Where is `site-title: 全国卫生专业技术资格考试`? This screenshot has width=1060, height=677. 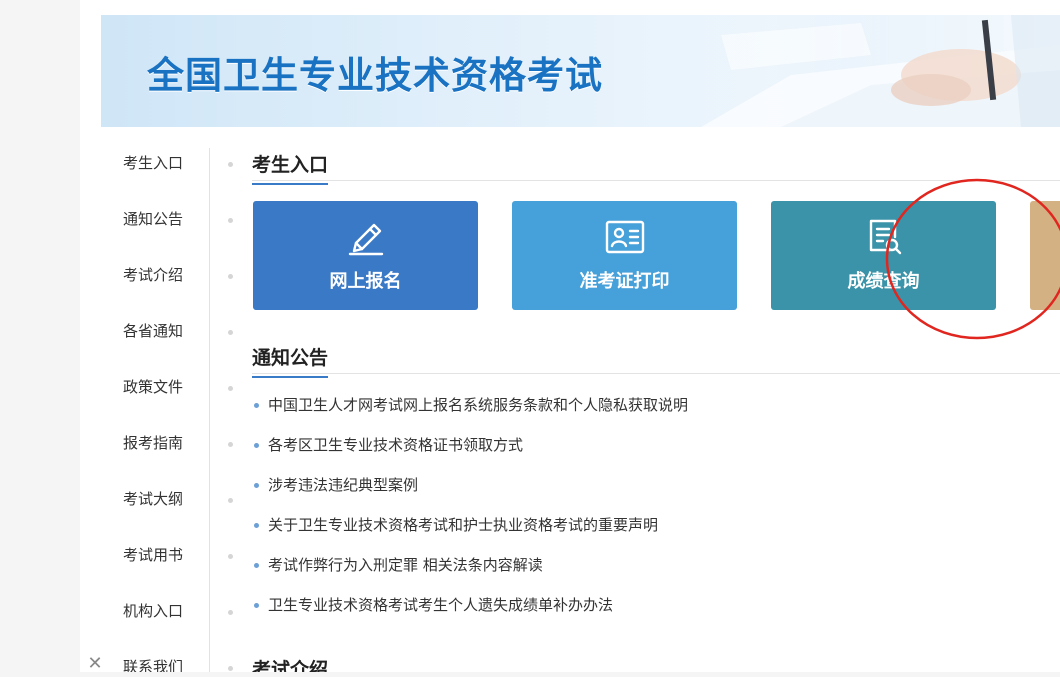
site-title: 全国卫生专业技术资格考试 is located at coordinates (375, 75).